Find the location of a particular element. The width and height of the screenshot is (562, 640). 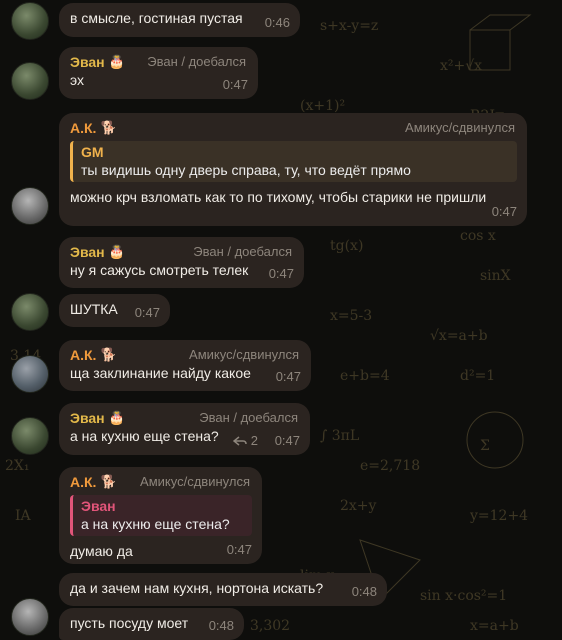

reply-quote: Эван а на кухню еще стена? is located at coordinates (161, 515).